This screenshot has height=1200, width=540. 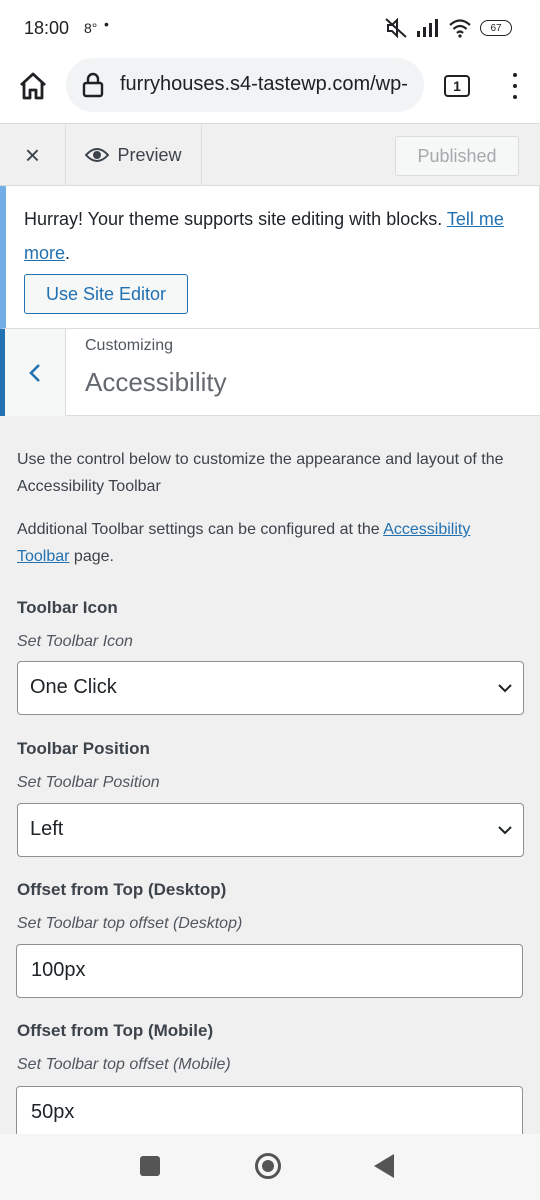 What do you see at coordinates (67, 607) in the screenshot?
I see `toolbar-icon-label: Toolbar Icon` at bounding box center [67, 607].